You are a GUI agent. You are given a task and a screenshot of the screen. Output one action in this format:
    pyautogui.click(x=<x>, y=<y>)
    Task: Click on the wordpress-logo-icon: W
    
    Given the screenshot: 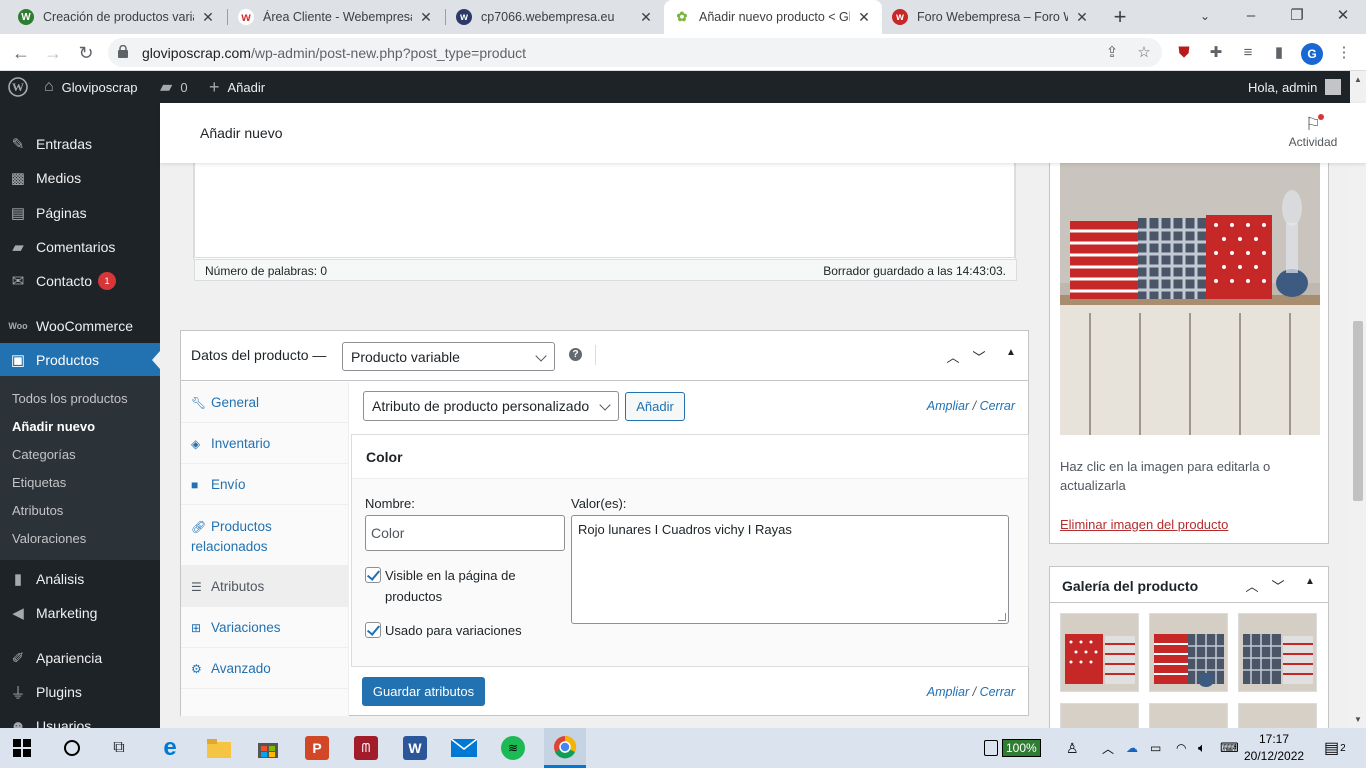 What is the action you would take?
    pyautogui.click(x=18, y=87)
    